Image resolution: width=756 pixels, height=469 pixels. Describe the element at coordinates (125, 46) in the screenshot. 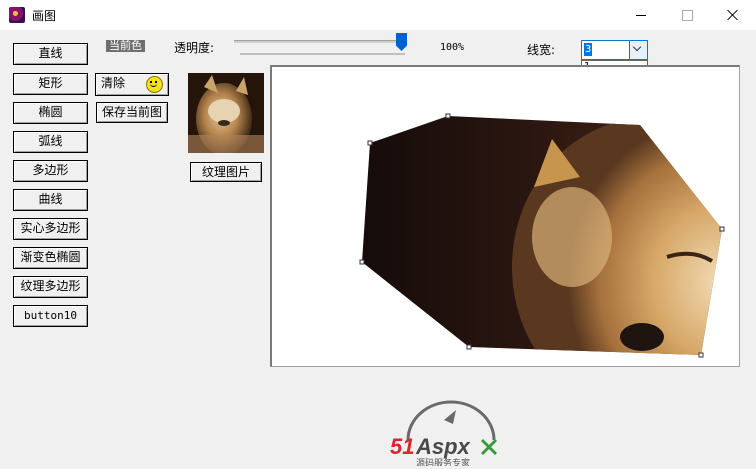

I see `current-color-label: 当前色` at that location.